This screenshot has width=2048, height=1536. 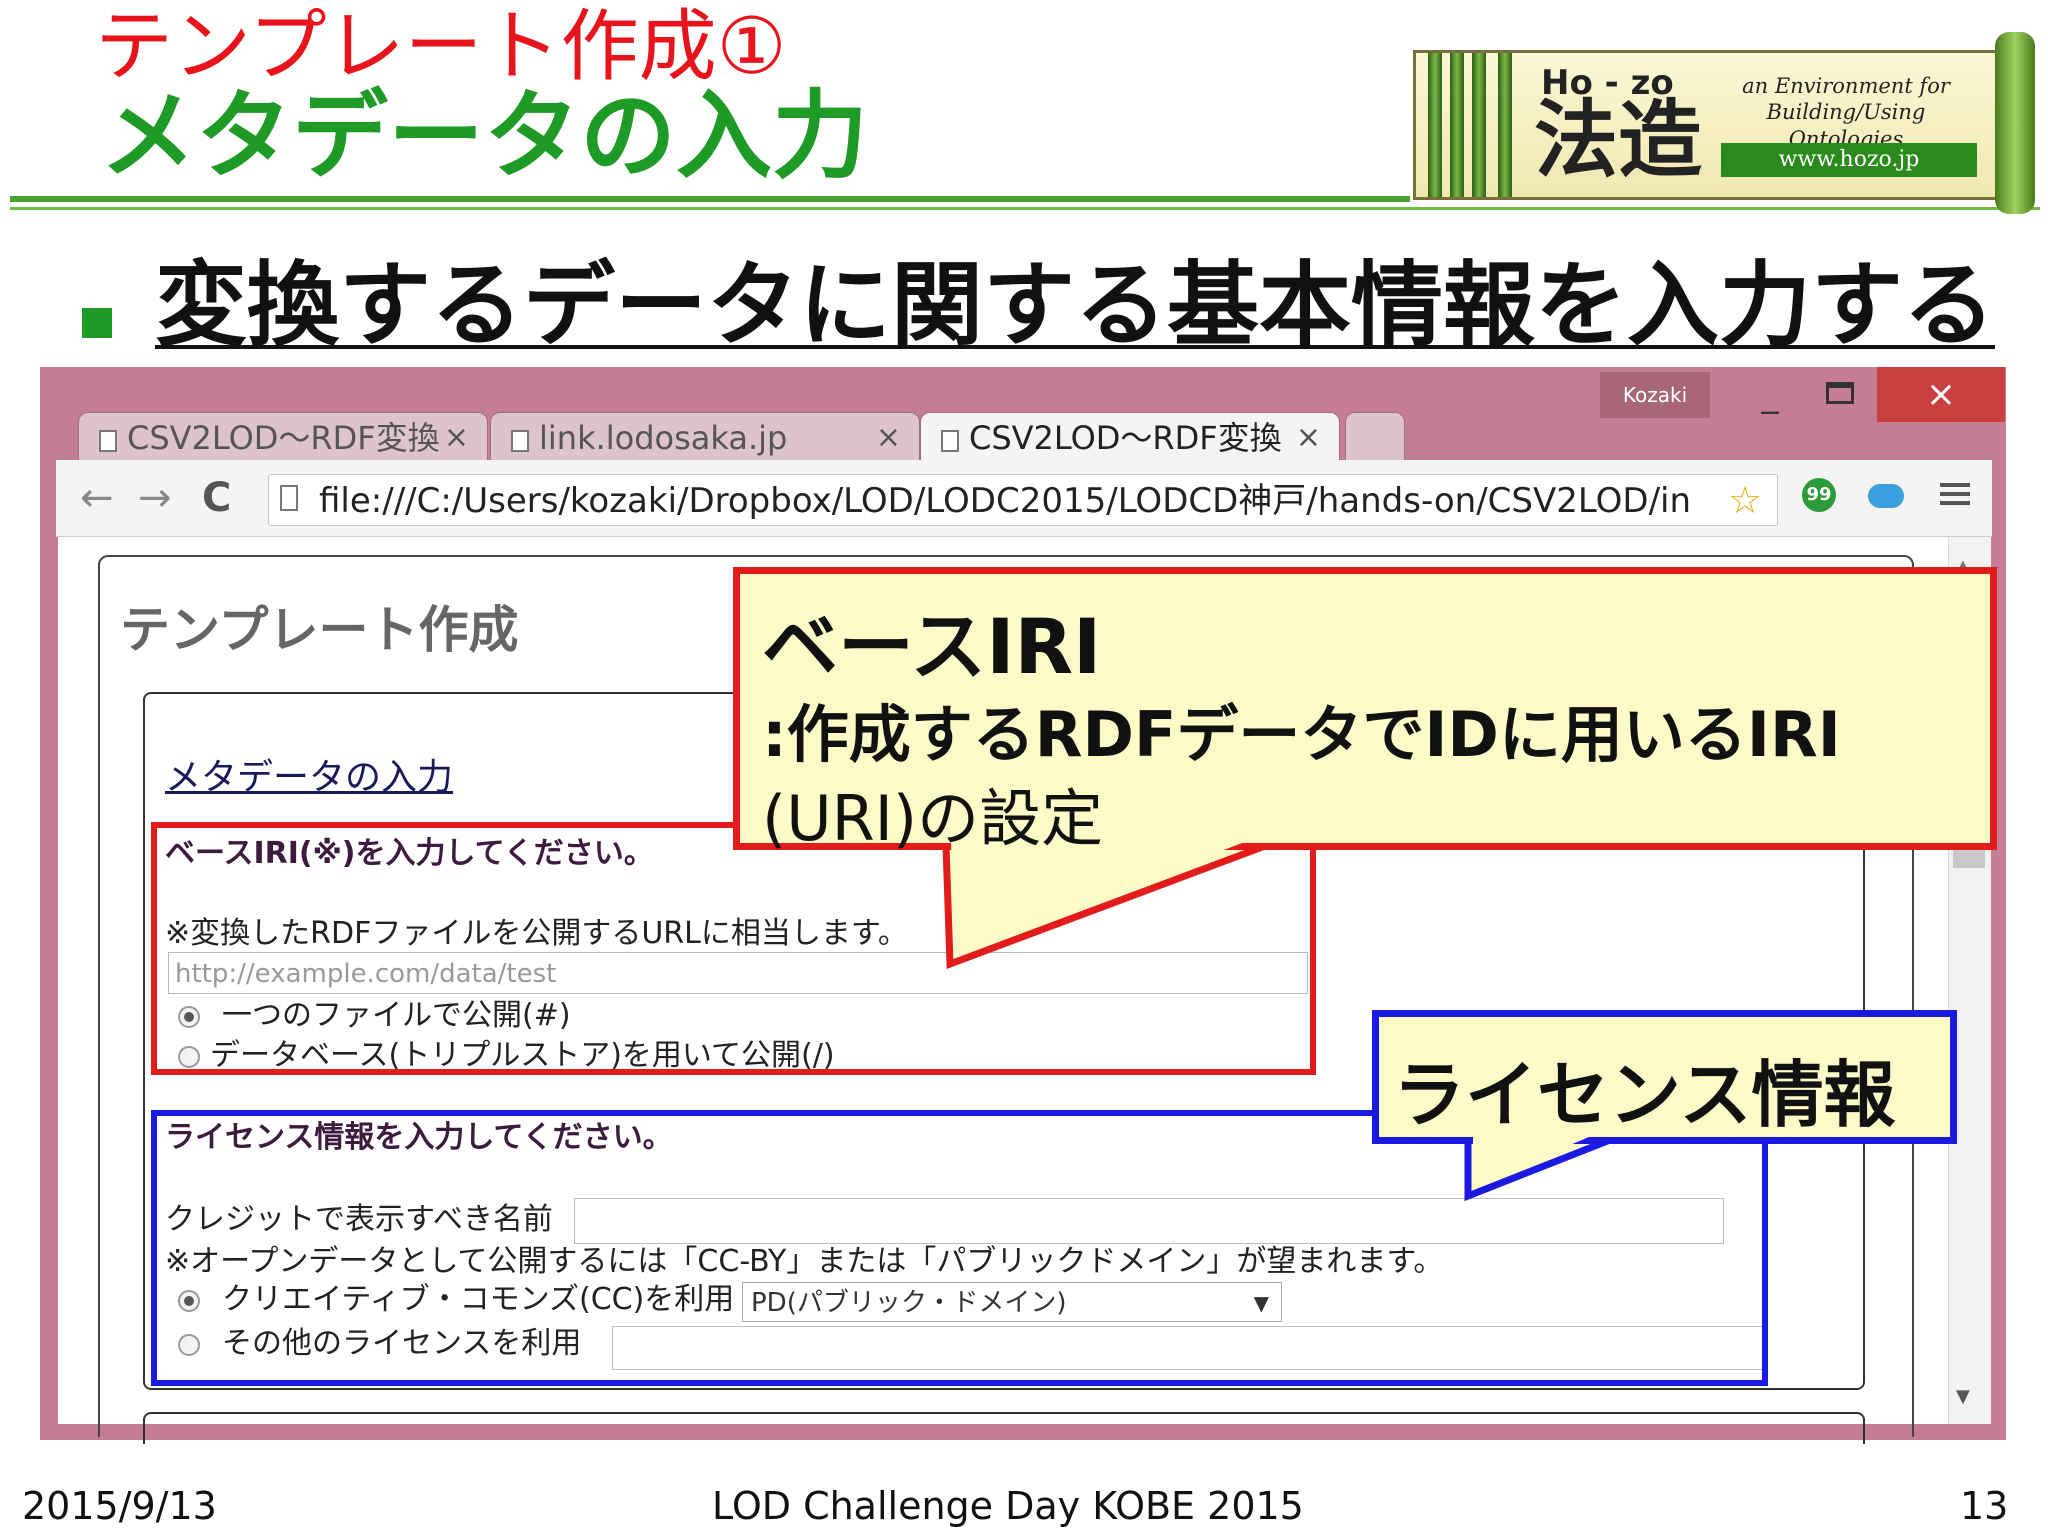 What do you see at coordinates (1008, 1506) in the screenshot?
I see `footer-event: LOD Challenge Day KOBE 2015` at bounding box center [1008, 1506].